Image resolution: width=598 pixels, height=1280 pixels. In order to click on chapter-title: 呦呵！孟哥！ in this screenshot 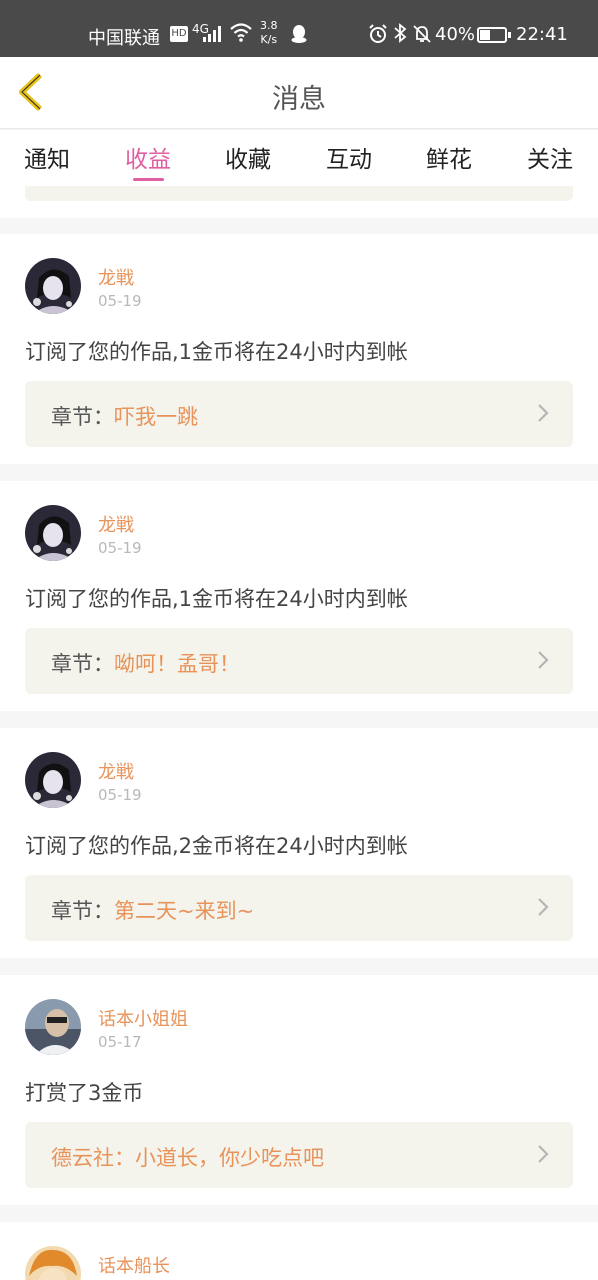, I will do `click(177, 664)`.